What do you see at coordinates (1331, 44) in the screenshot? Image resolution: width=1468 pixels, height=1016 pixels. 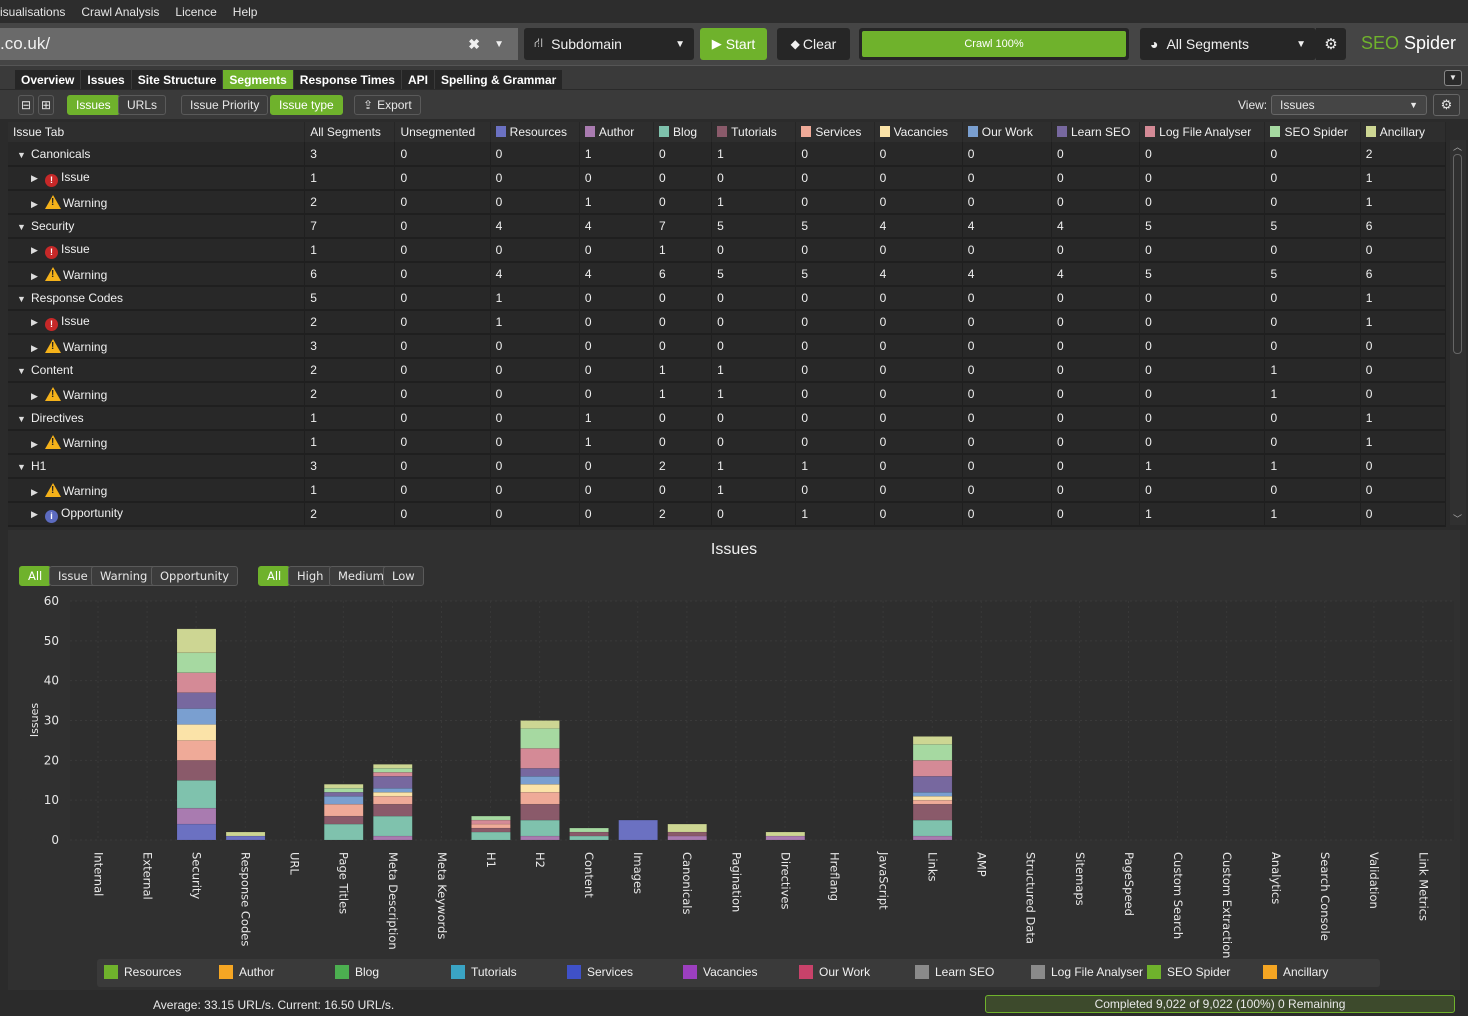 I see `segments-settings-button: ⚙` at bounding box center [1331, 44].